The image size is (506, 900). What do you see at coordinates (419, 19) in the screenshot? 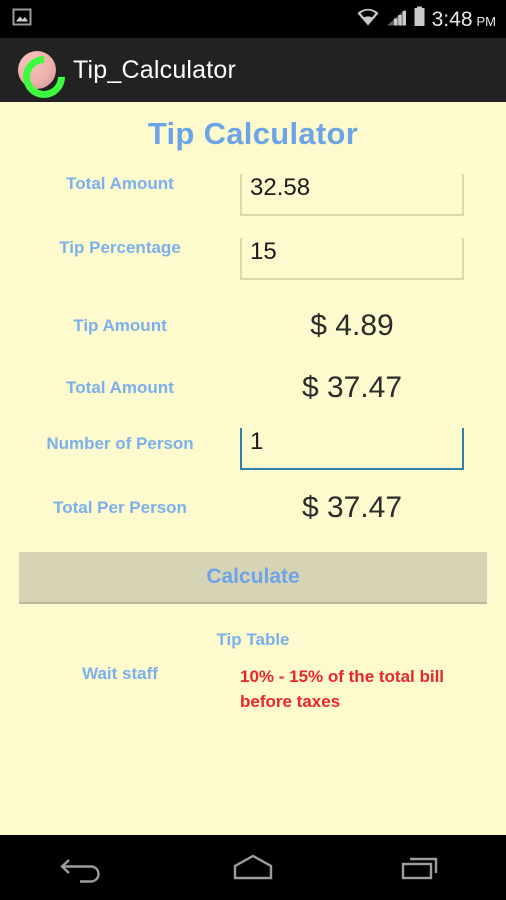
I see `battery-icon` at bounding box center [419, 19].